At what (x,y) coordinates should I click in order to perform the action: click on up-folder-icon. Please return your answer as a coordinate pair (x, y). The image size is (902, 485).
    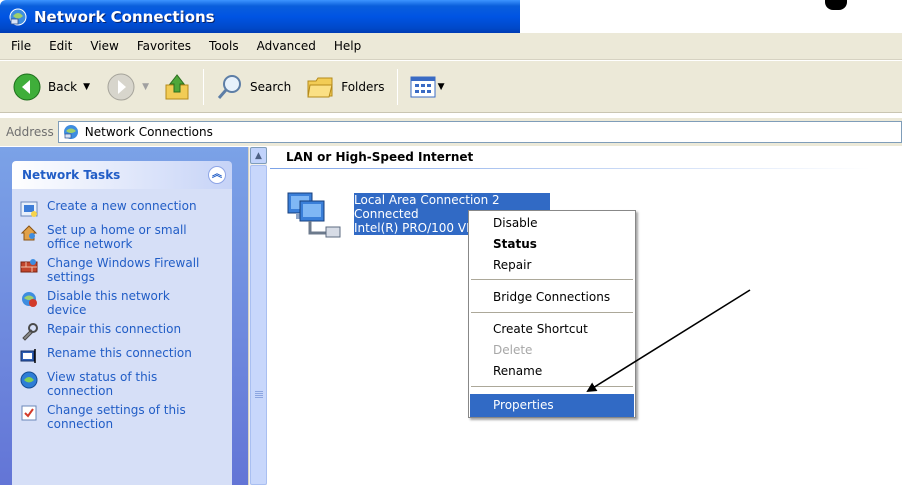
    Looking at the image, I should click on (177, 86).